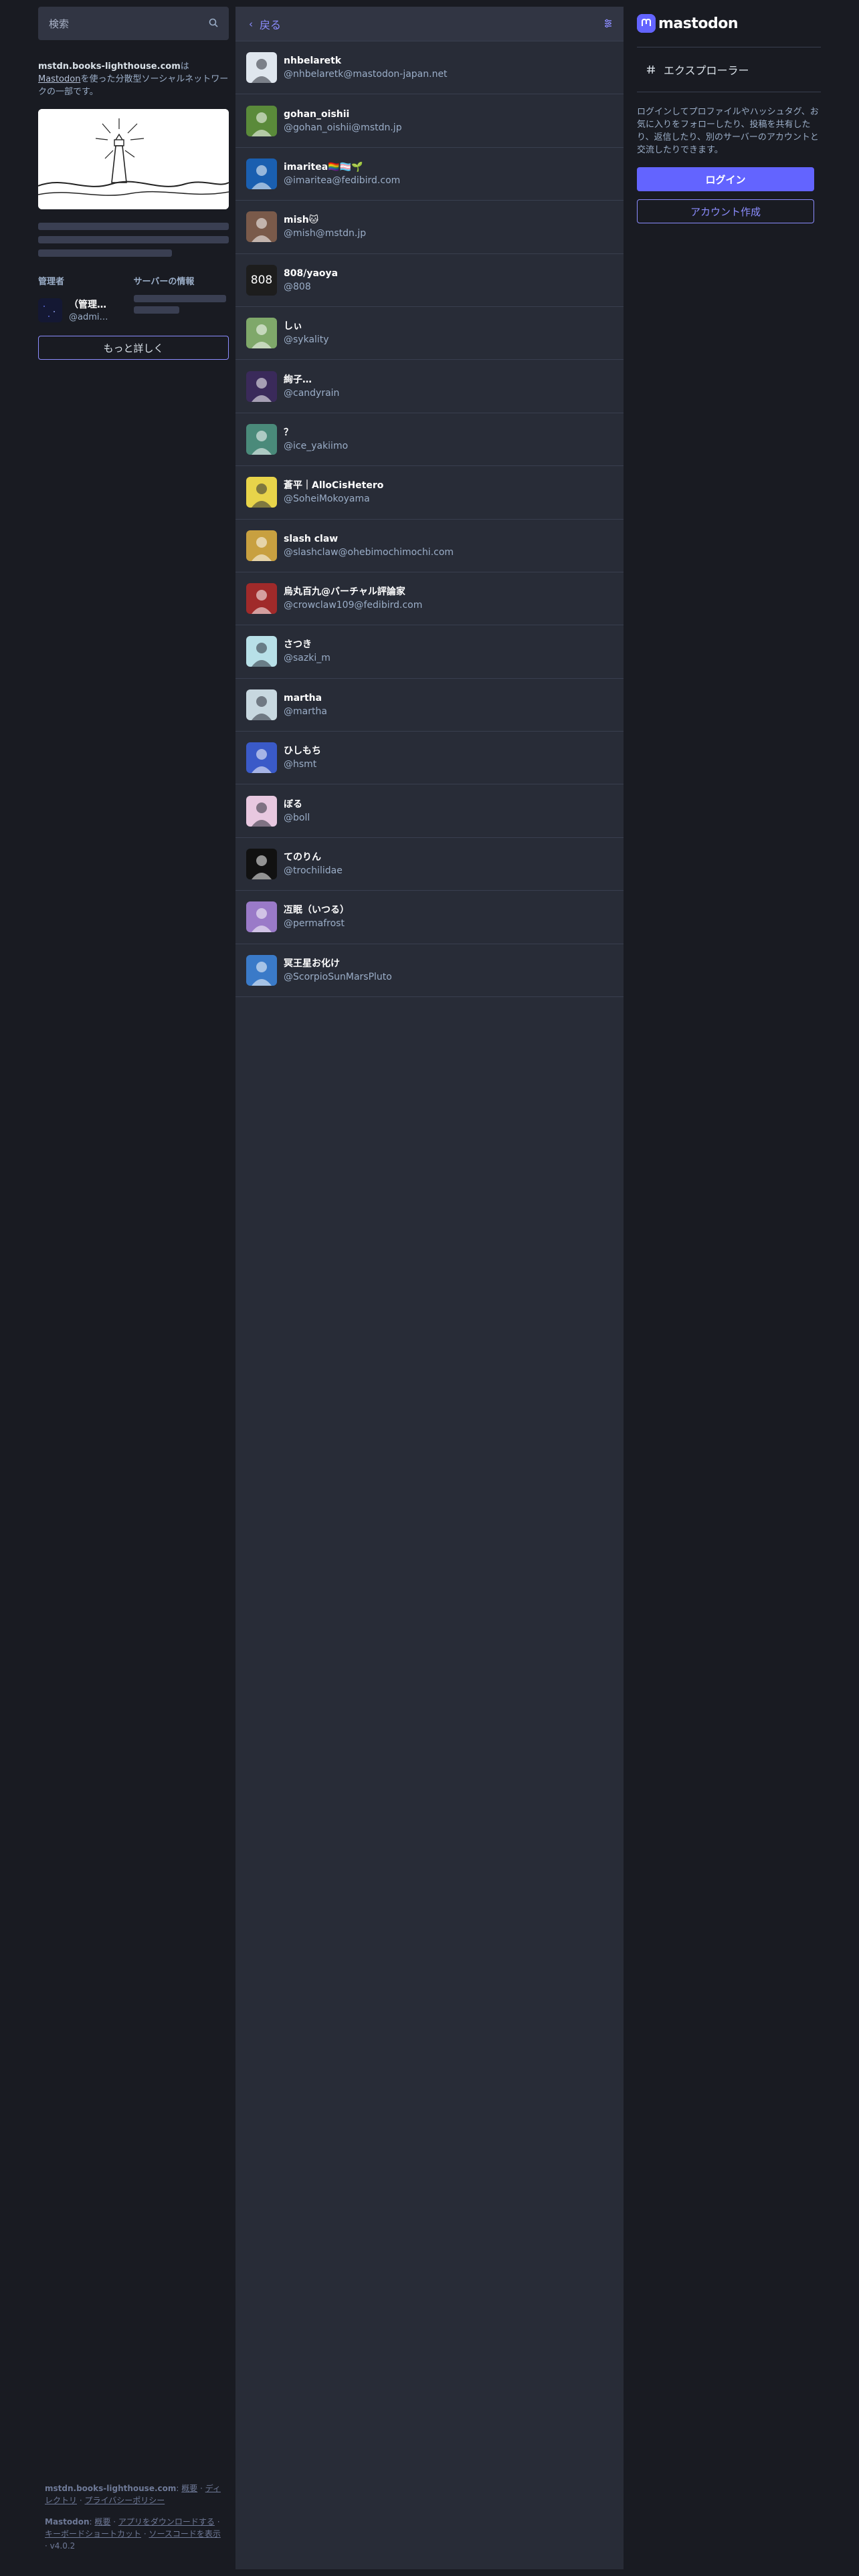  What do you see at coordinates (429, 971) in the screenshot?
I see `account-row: 冥王星お化け @ScorpioSunMarsPluto` at bounding box center [429, 971].